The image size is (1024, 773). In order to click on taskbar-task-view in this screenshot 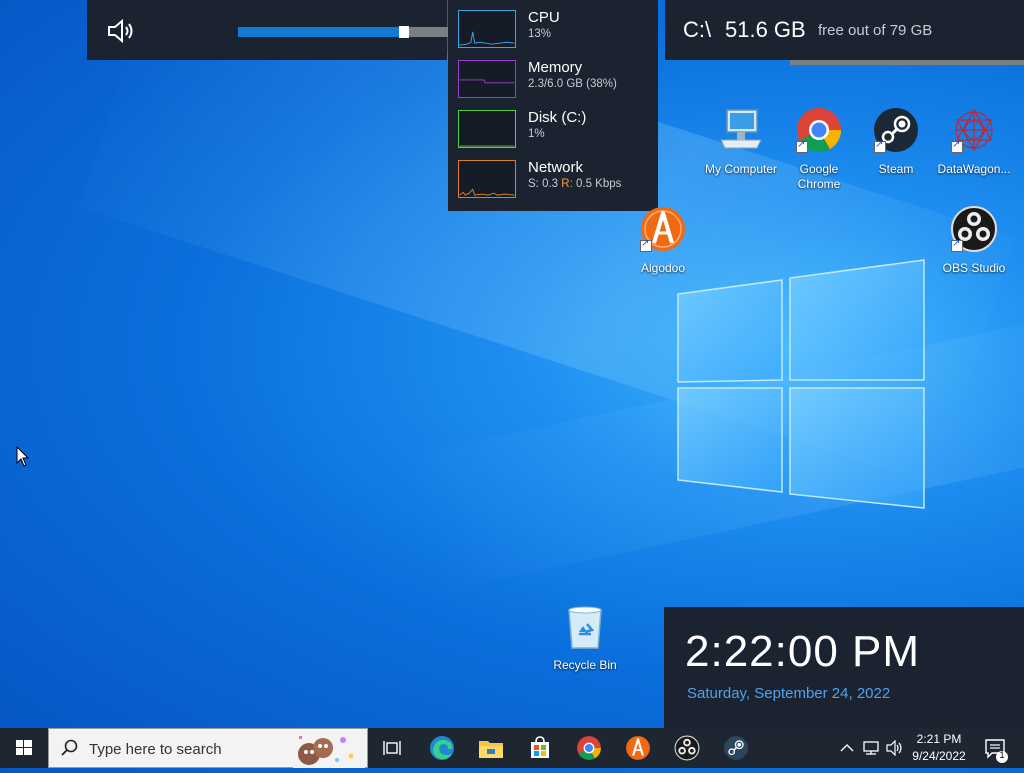, I will do `click(392, 748)`.